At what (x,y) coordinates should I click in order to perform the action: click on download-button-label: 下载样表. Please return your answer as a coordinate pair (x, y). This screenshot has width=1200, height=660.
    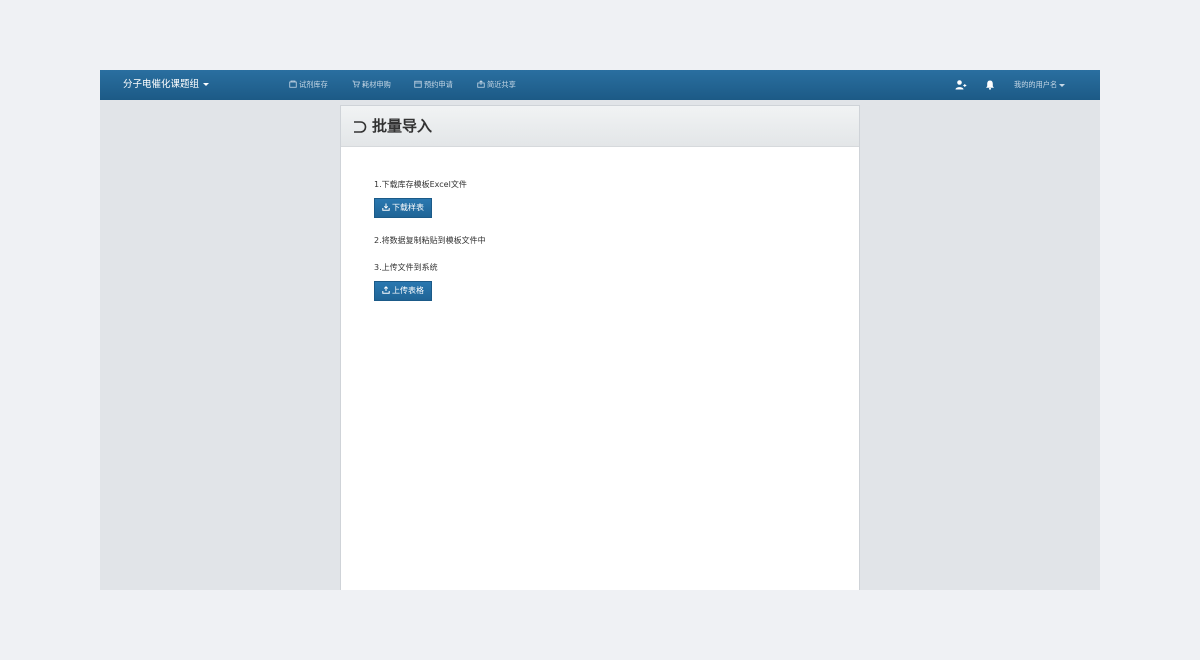
    Looking at the image, I should click on (408, 207).